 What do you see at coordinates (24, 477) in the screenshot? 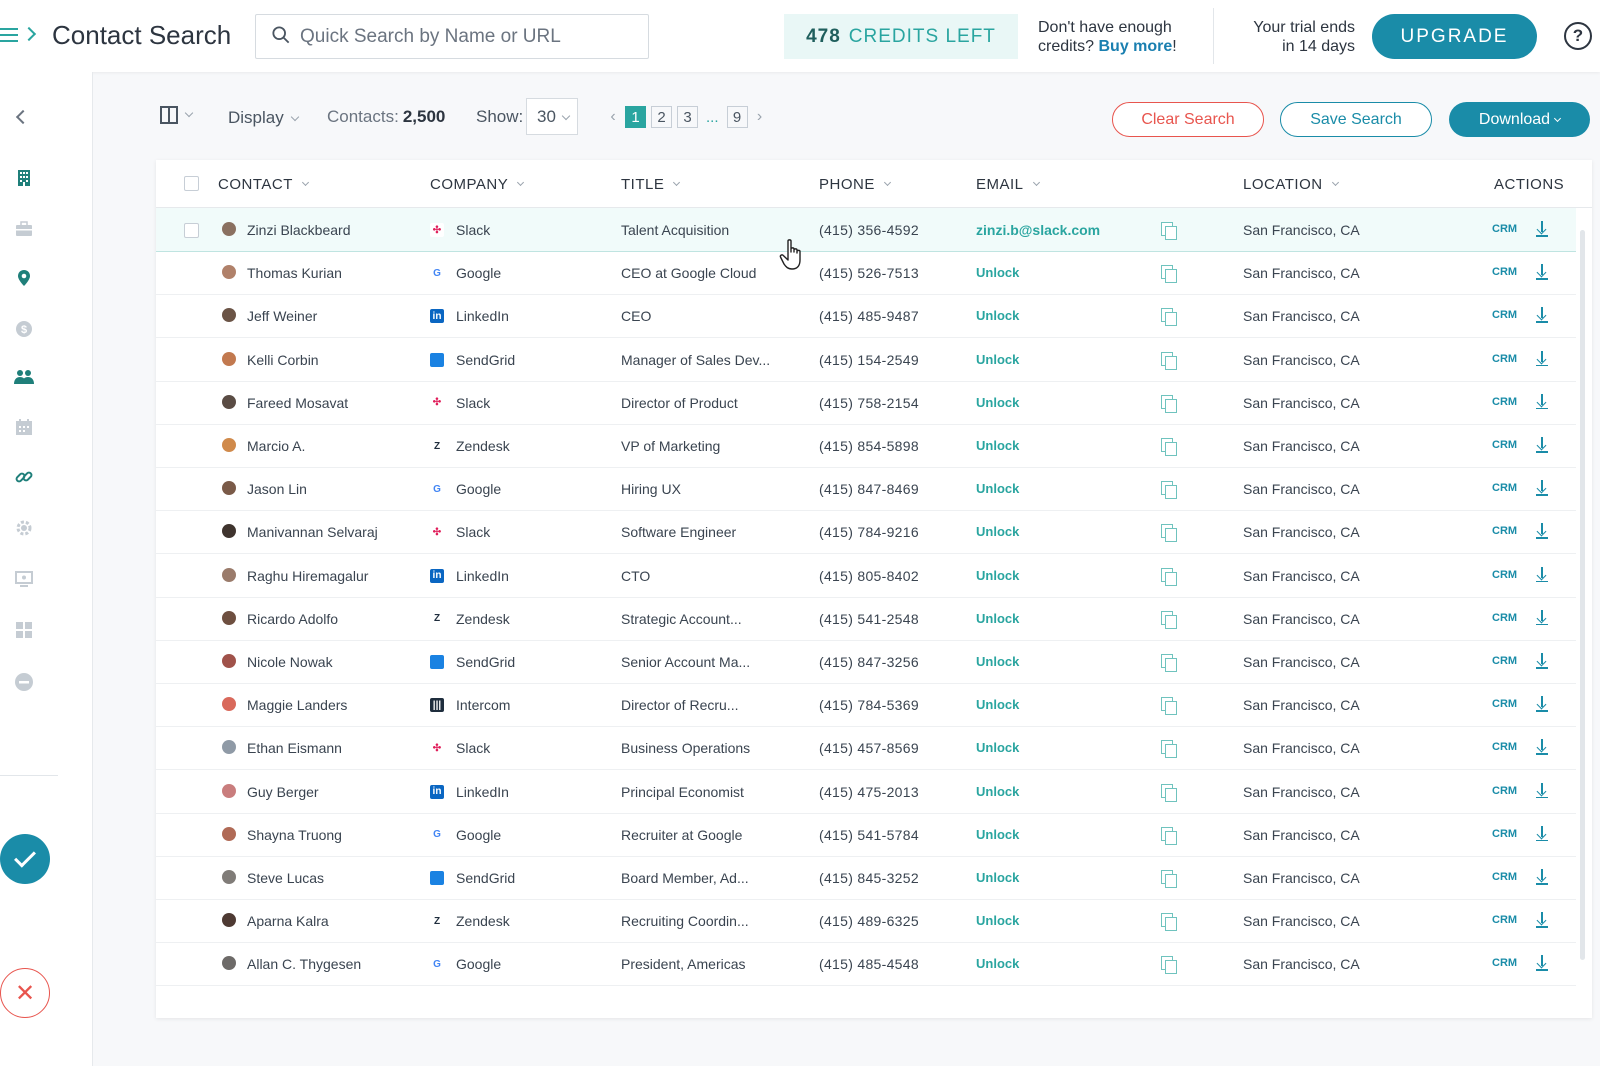
I see `link-icon` at bounding box center [24, 477].